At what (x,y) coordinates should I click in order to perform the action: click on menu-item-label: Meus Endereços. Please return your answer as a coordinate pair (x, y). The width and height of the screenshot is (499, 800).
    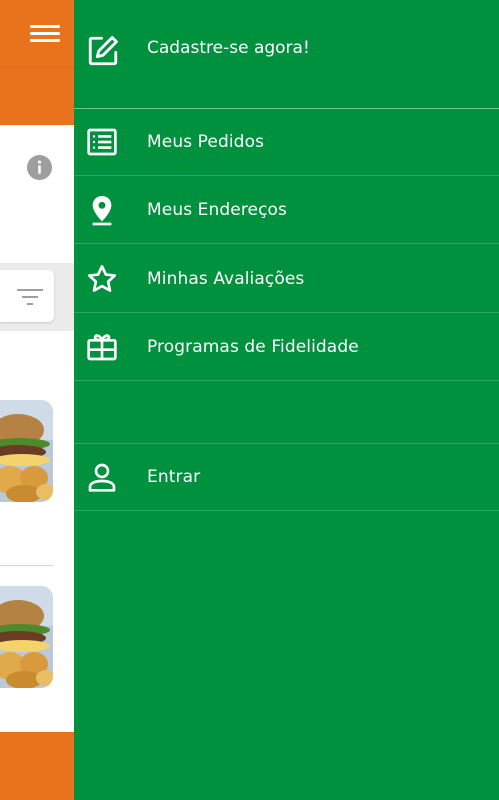
    Looking at the image, I should click on (217, 210).